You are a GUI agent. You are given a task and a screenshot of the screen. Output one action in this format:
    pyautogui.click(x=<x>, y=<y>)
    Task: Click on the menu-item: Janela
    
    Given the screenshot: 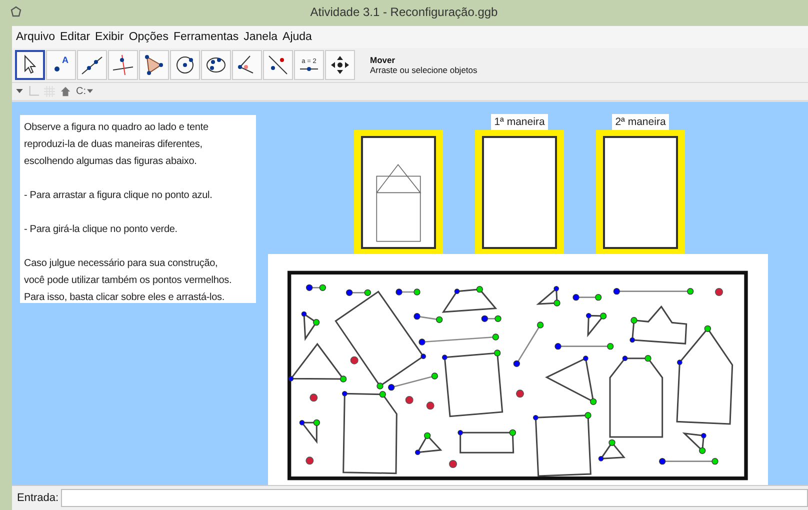 What is the action you would take?
    pyautogui.click(x=261, y=37)
    